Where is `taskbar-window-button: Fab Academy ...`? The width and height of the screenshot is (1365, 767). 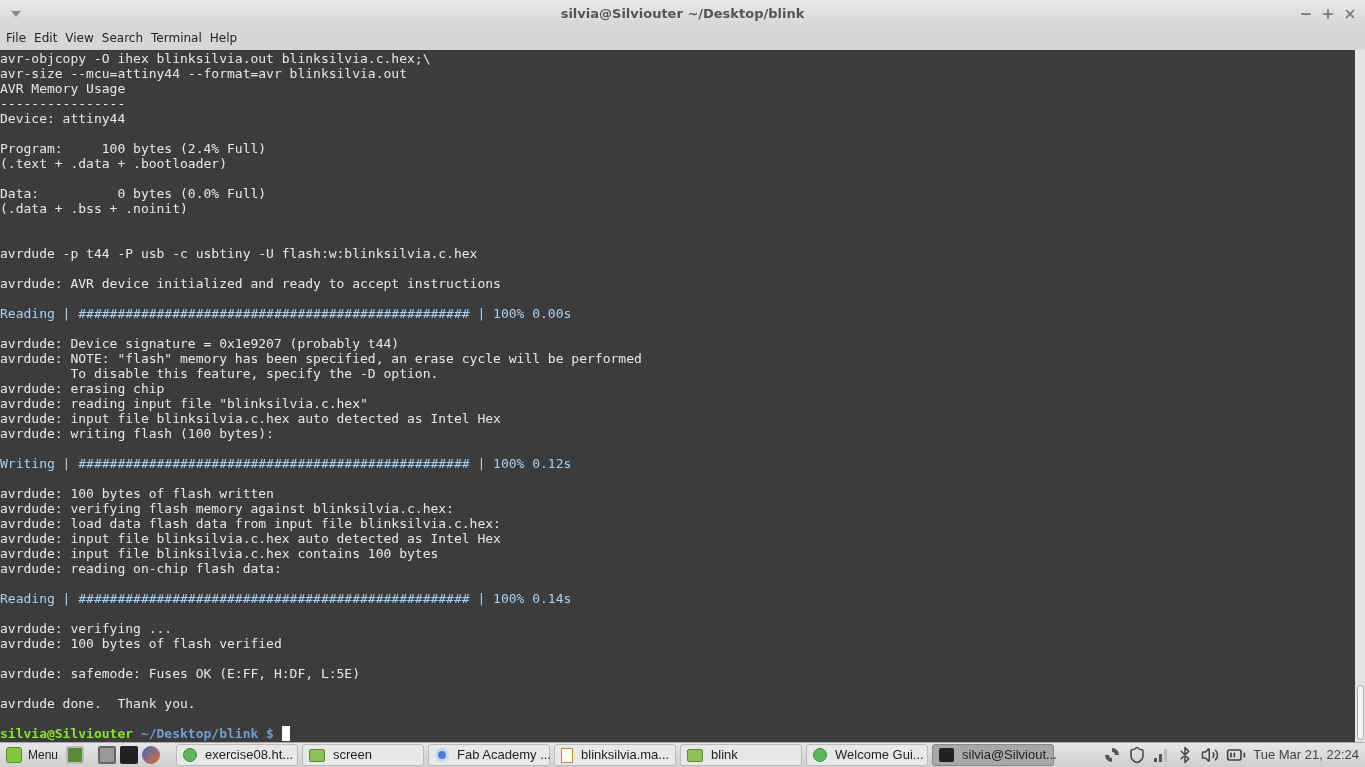
taskbar-window-button: Fab Academy ... is located at coordinates (489, 755).